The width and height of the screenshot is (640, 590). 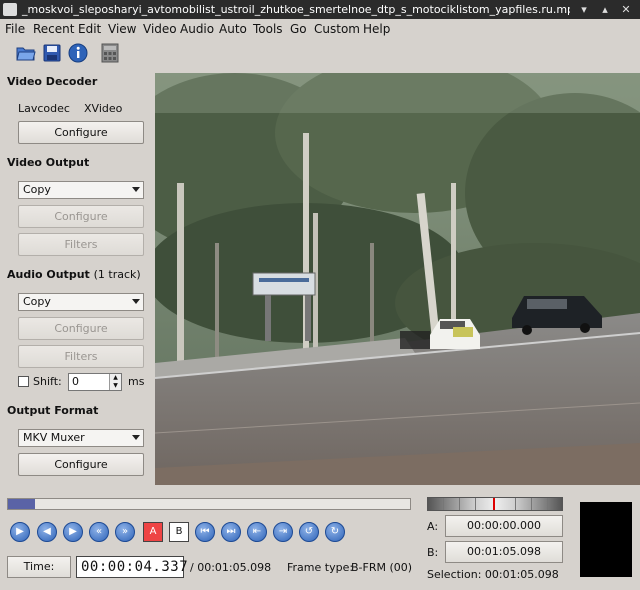 I want to click on total-time: / 00:01:05.098, so click(x=231, y=567).